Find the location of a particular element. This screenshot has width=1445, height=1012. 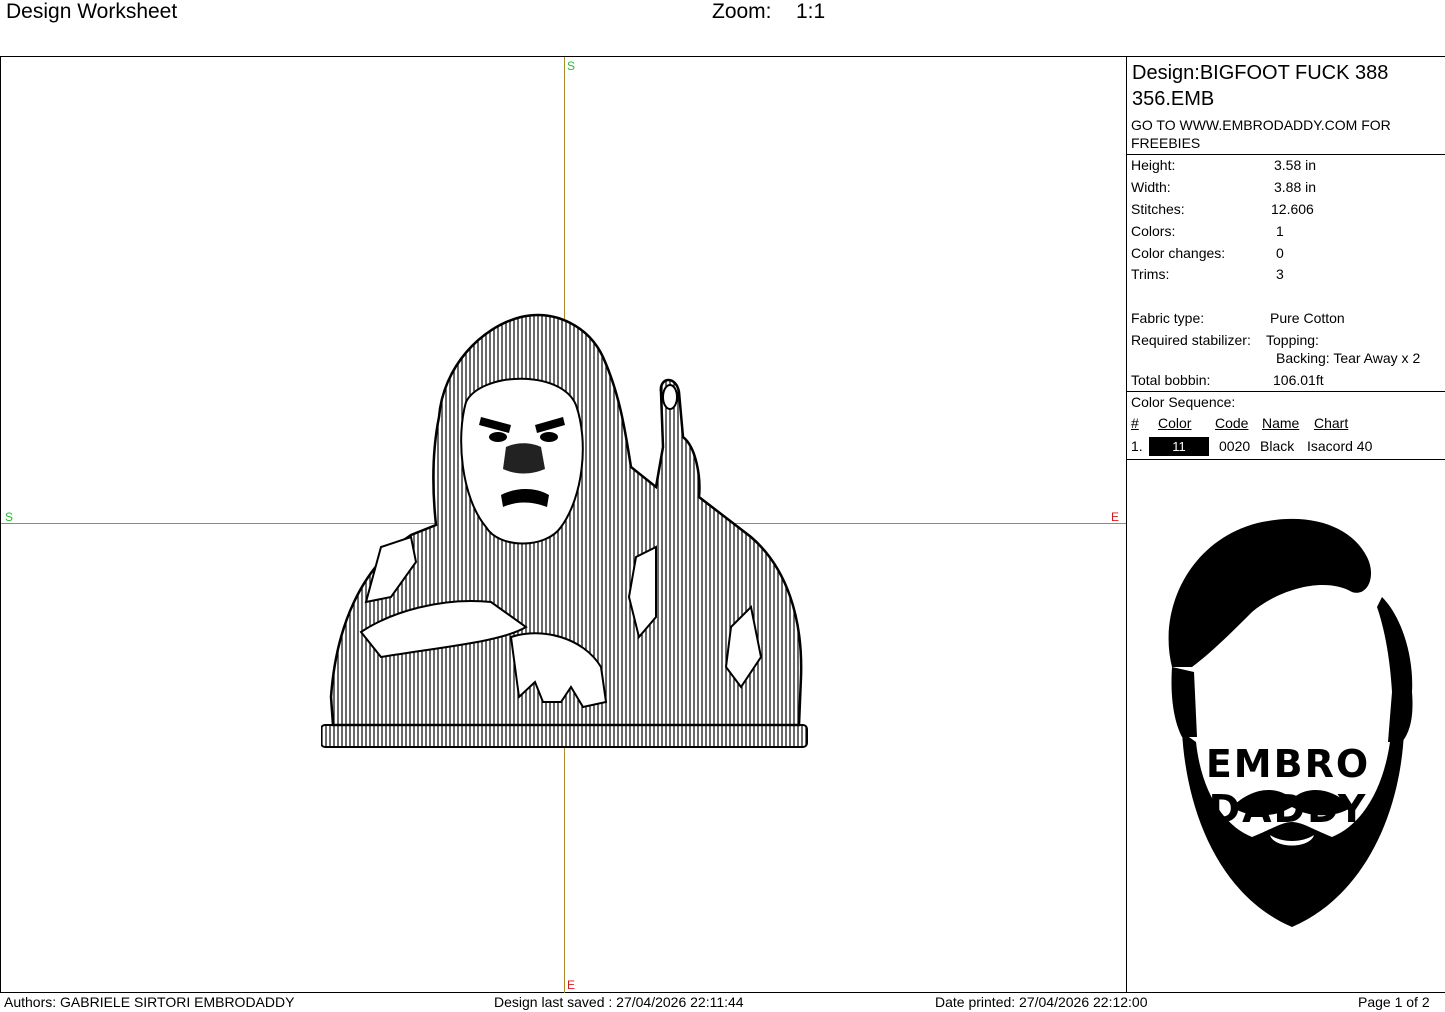

stabilizer-label: Required stabilizer: is located at coordinates (1191, 340).